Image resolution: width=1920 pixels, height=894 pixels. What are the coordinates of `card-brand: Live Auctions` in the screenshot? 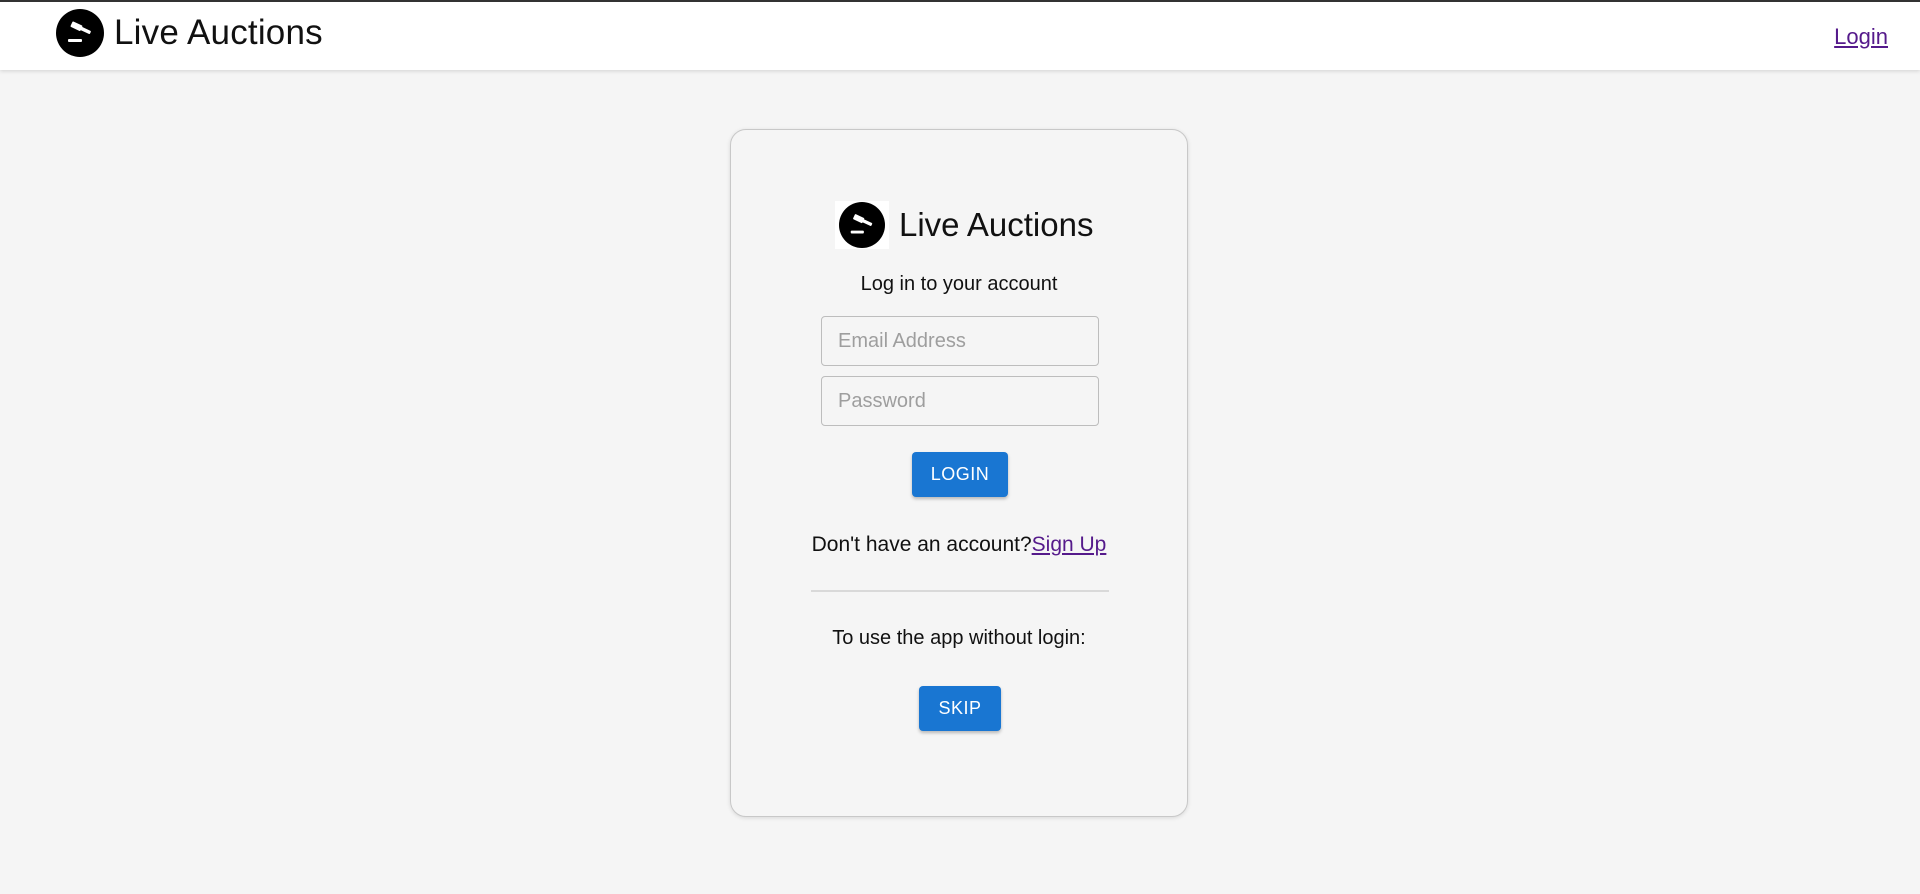 It's located at (964, 225).